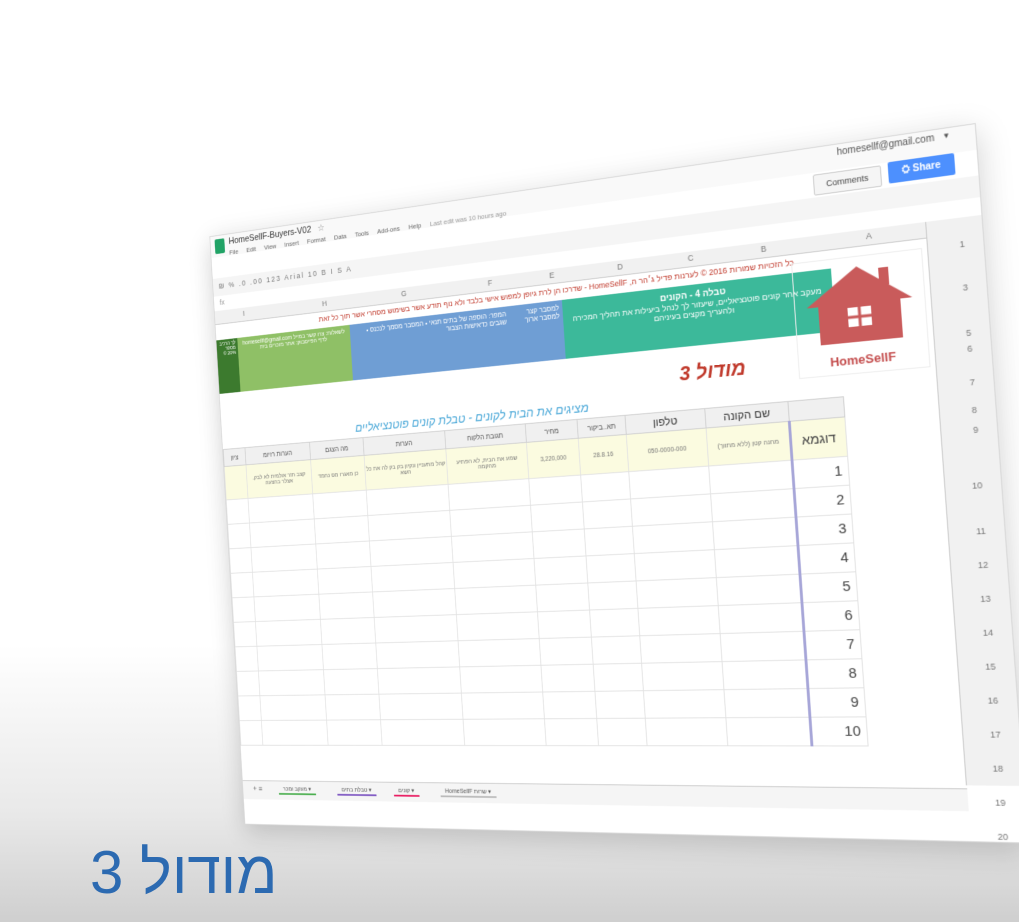 The width and height of the screenshot is (1019, 922). Describe the element at coordinates (834, 673) in the screenshot. I see `row-label: 8` at that location.